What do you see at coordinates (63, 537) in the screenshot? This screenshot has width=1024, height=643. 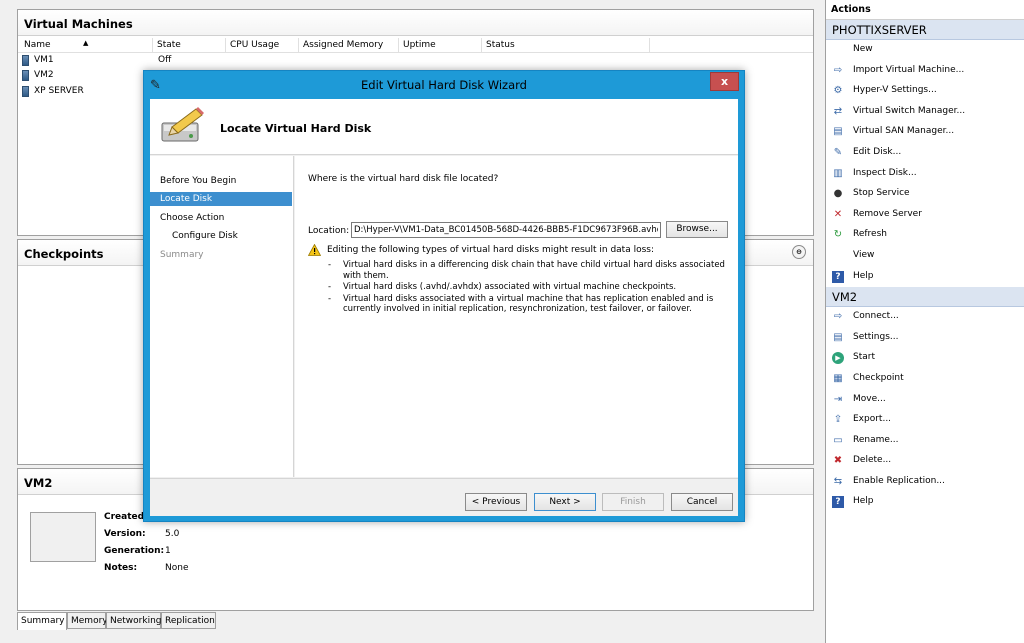 I see `vm-thumbnail` at bounding box center [63, 537].